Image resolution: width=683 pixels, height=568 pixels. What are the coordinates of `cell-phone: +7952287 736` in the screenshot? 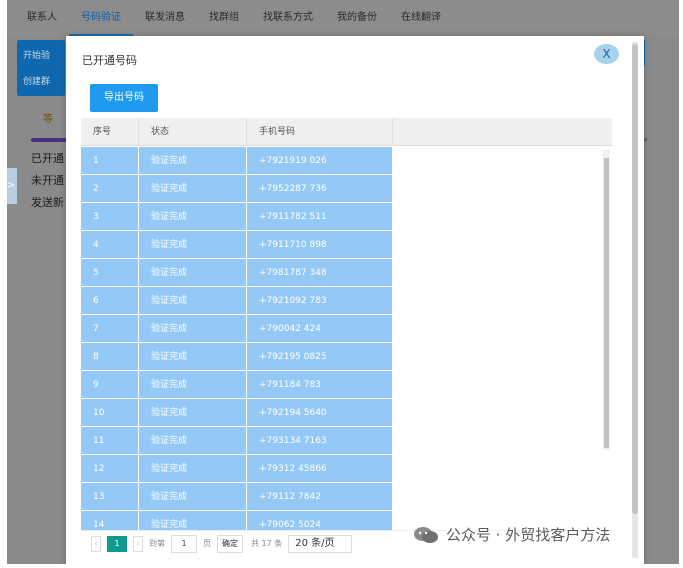 It's located at (320, 189).